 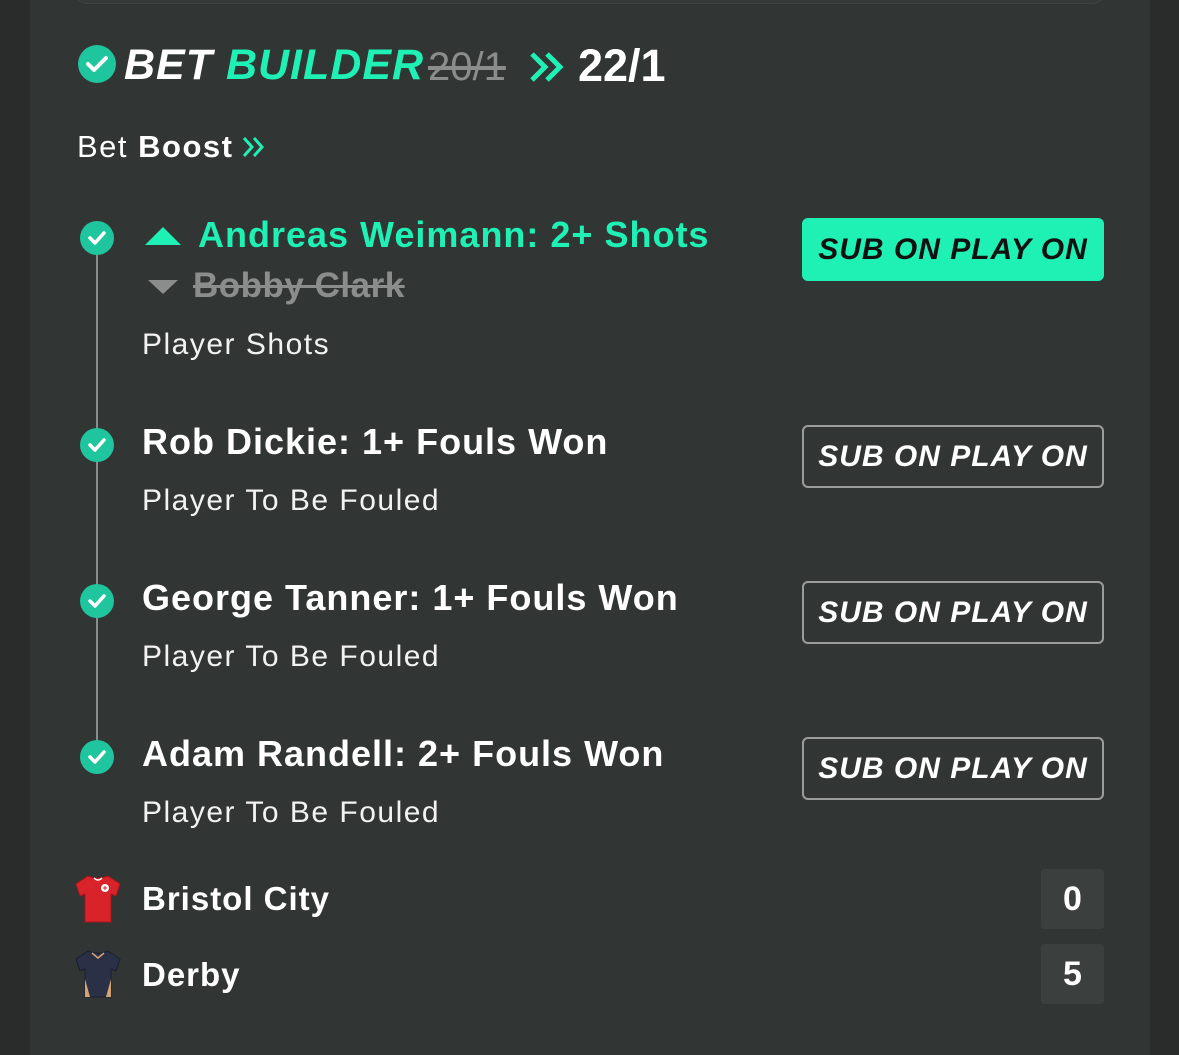 I want to click on chevron-down-icon, so click(x=163, y=287).